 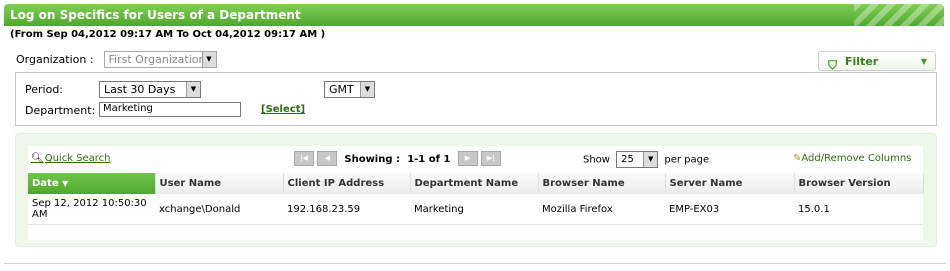 I want to click on column-header-client-ip: Client IP Address, so click(x=347, y=183).